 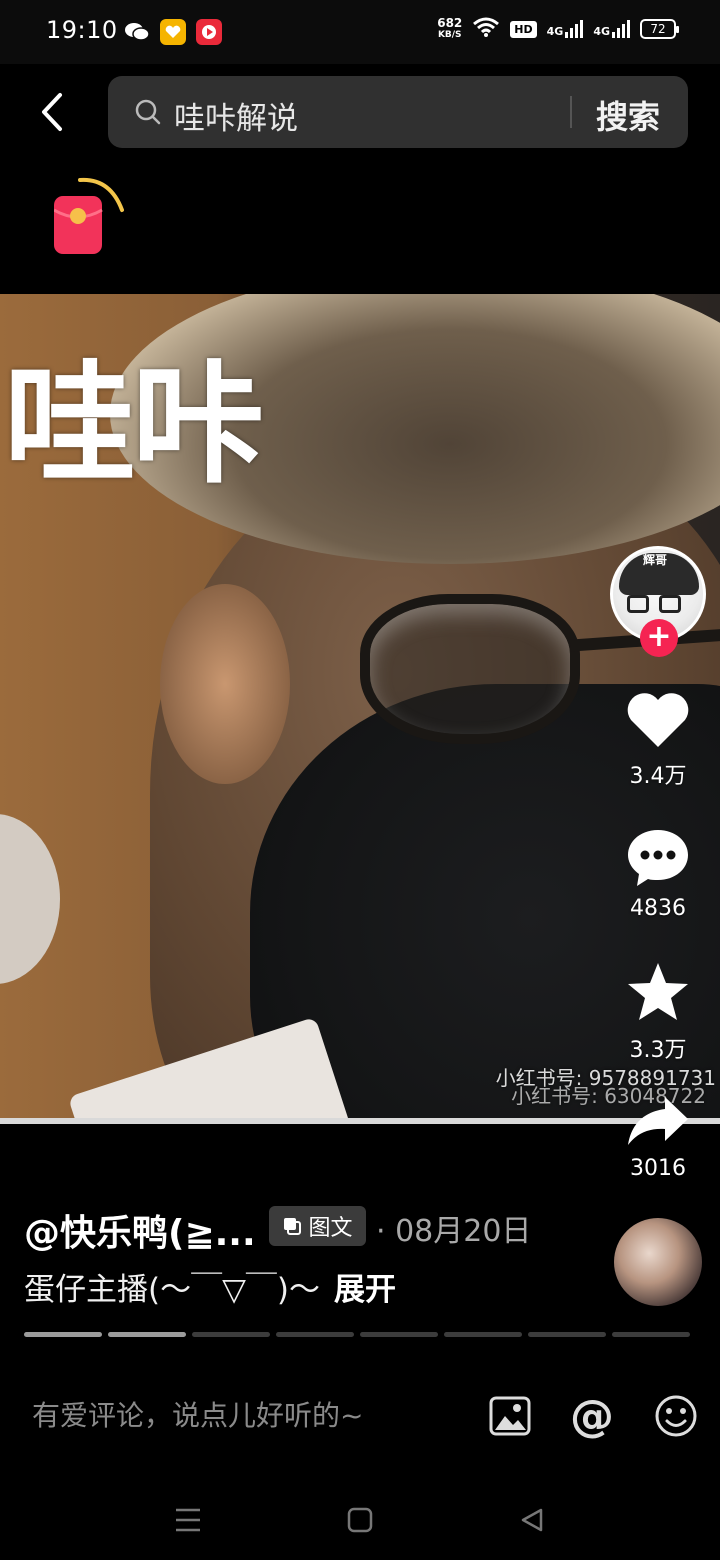 I want to click on home-button, so click(x=360, y=1520).